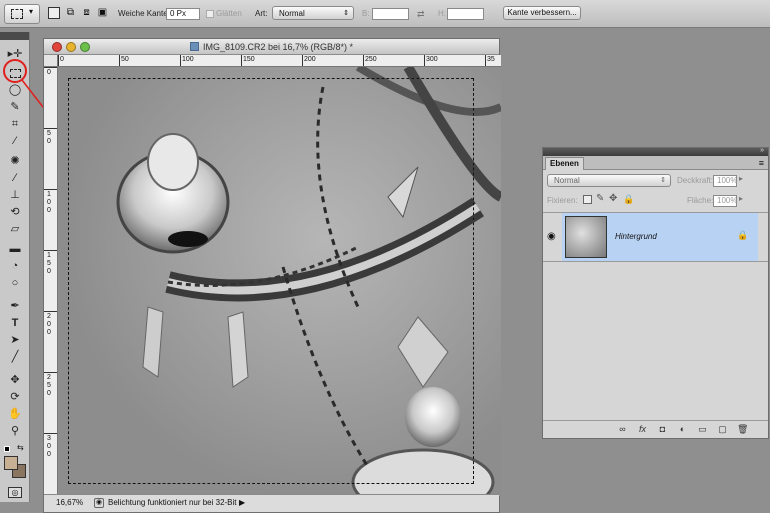  I want to click on tab-layers: Ebenen, so click(564, 163).